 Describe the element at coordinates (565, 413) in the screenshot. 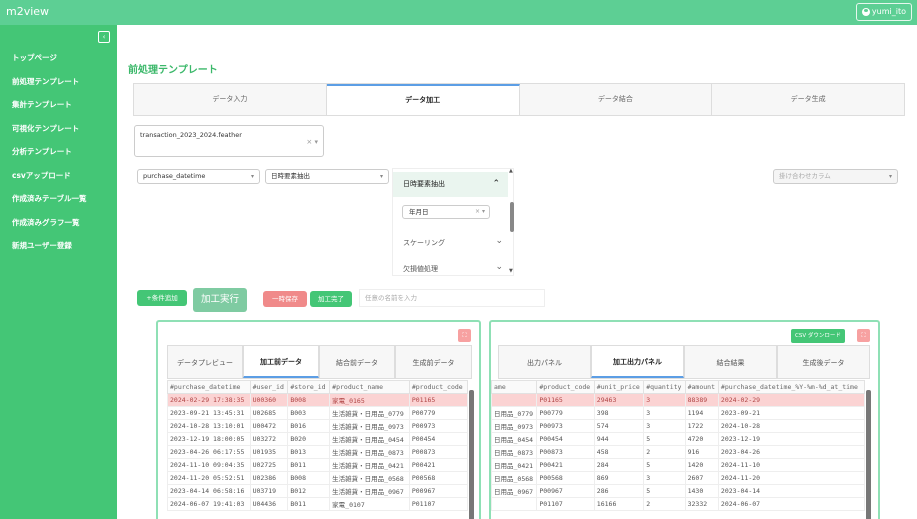

I see `table-cell: P00779` at that location.